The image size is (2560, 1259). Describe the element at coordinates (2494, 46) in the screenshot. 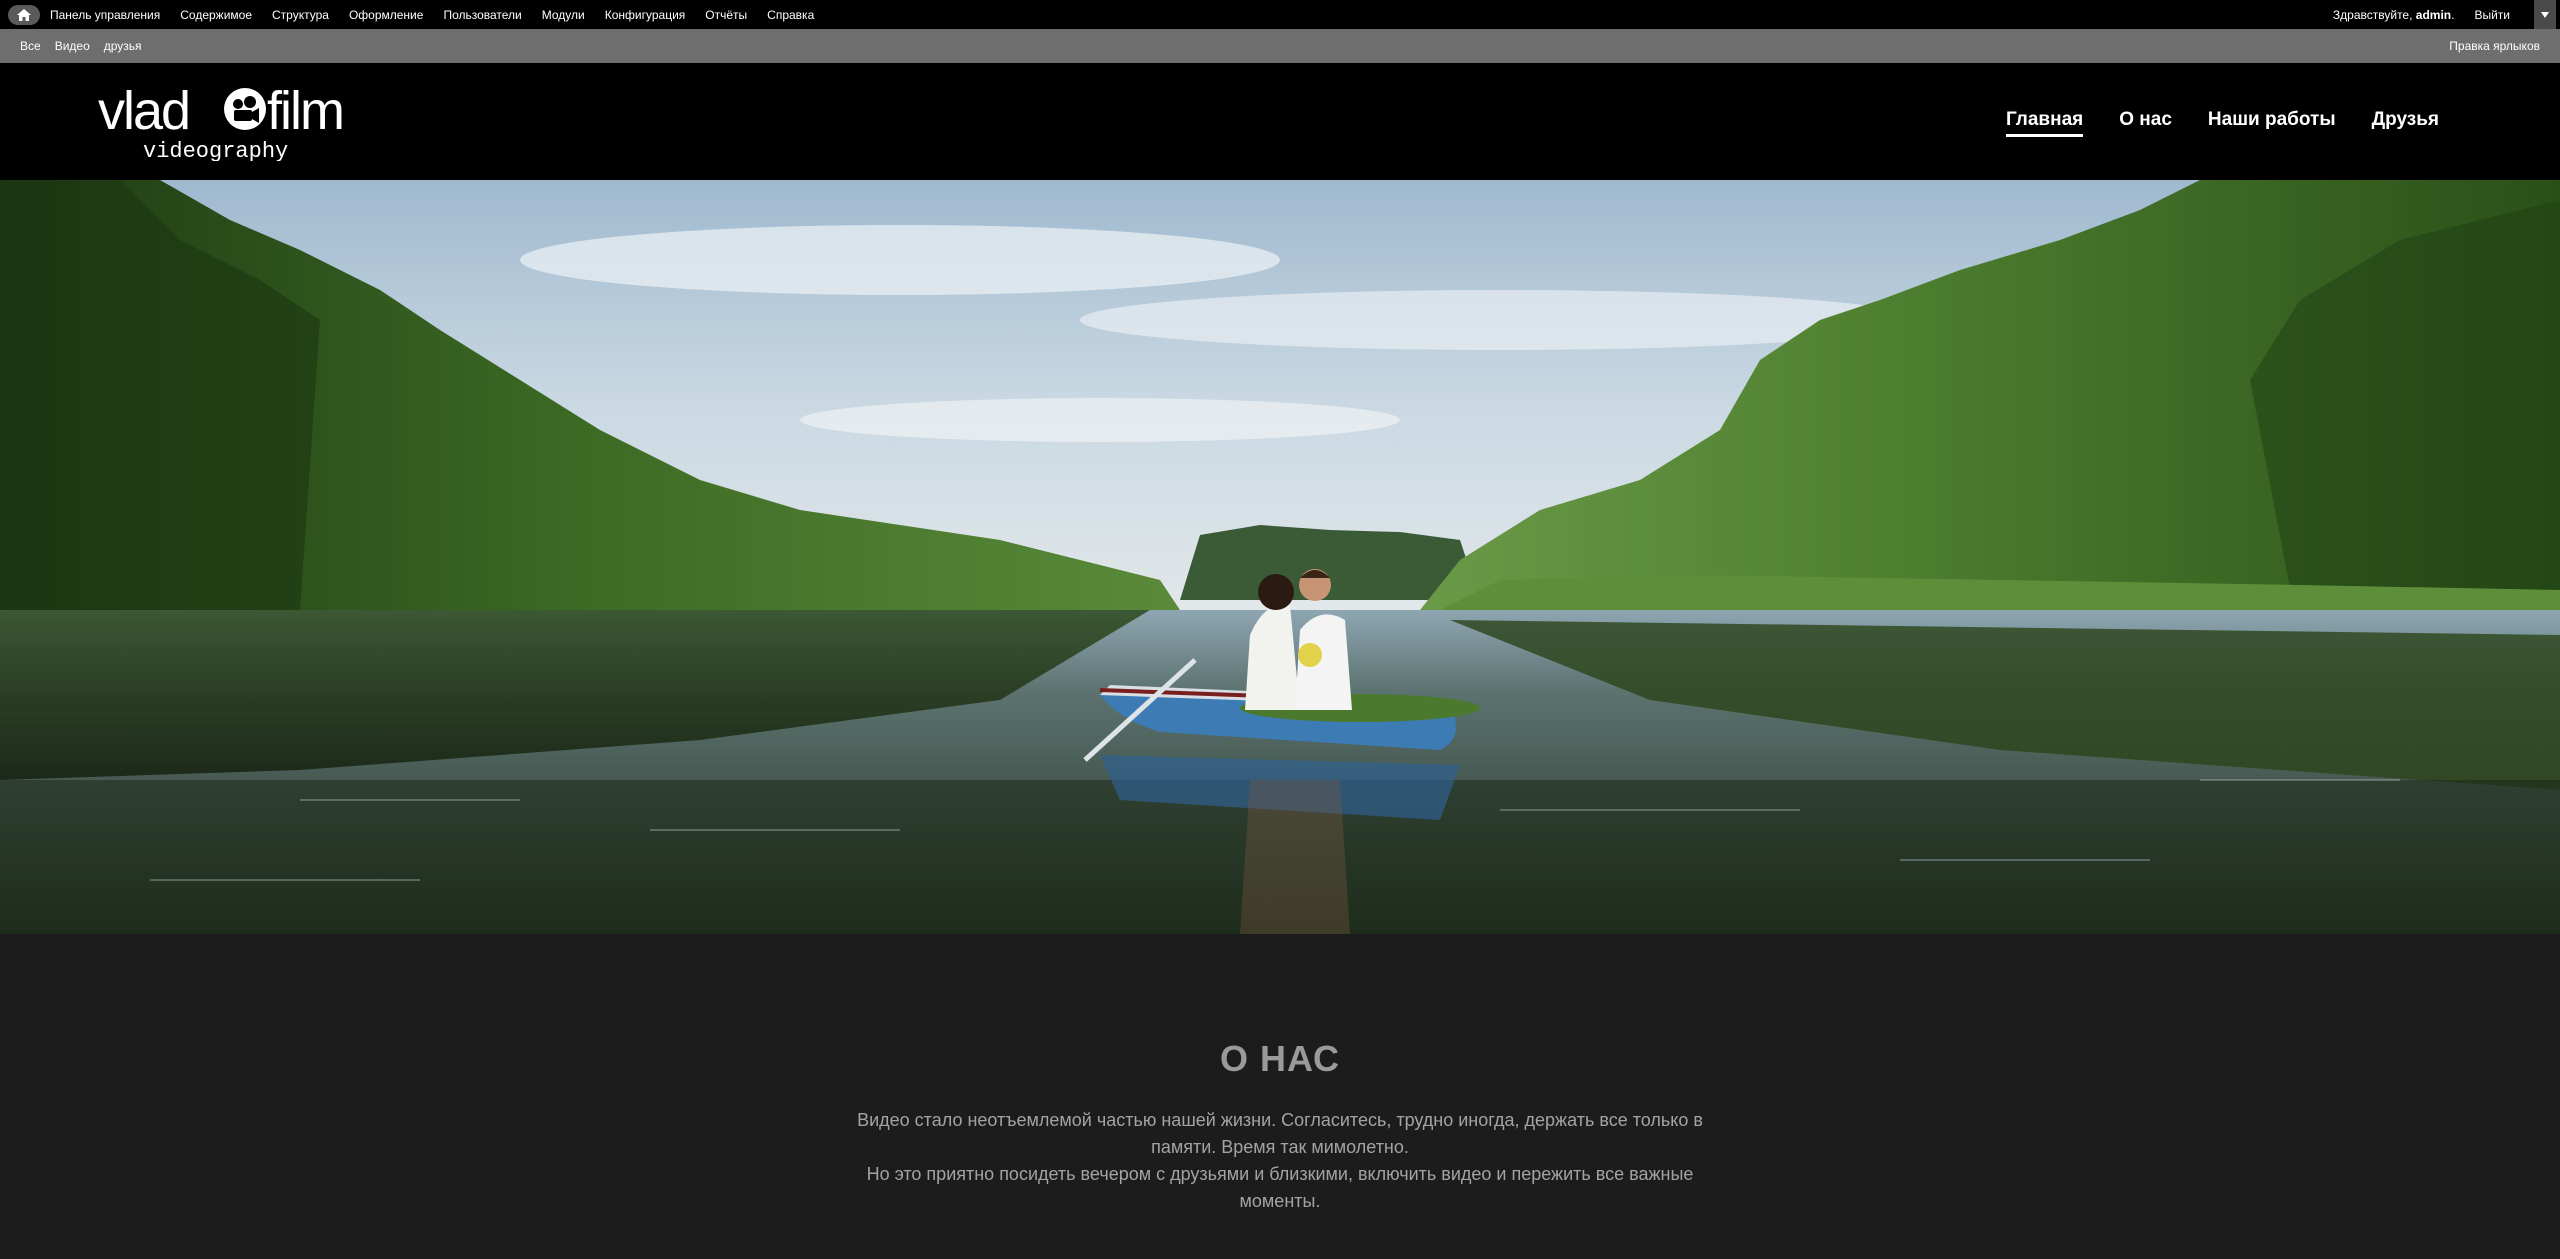

I see `edit-shortcuts-link: Правка ярлыков` at that location.